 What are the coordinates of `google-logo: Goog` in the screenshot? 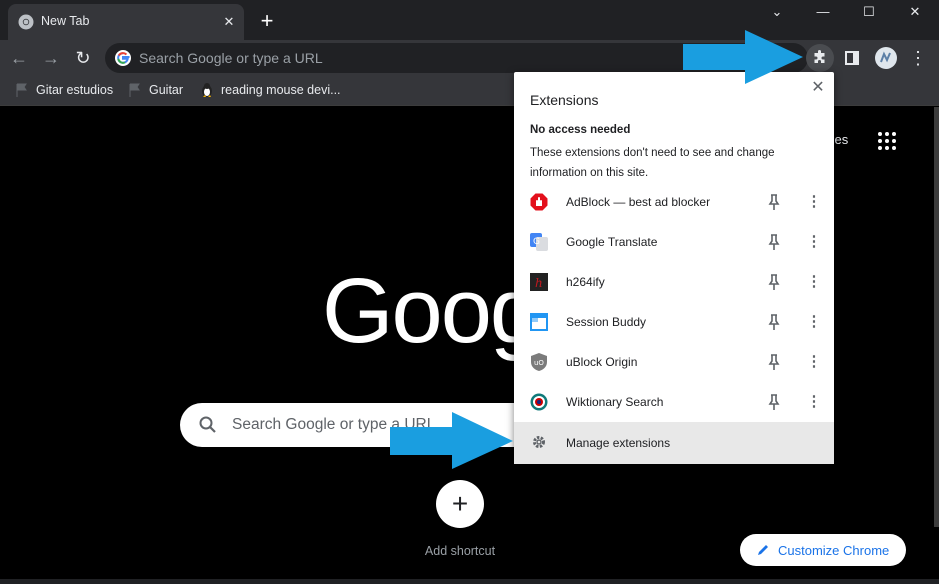 It's located at (431, 311).